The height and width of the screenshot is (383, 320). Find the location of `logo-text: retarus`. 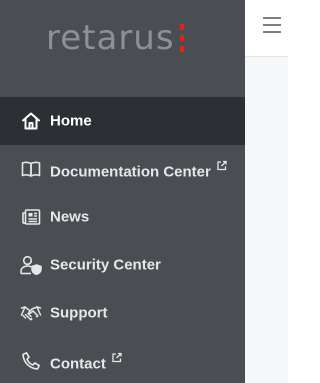

logo-text: retarus is located at coordinates (110, 38).